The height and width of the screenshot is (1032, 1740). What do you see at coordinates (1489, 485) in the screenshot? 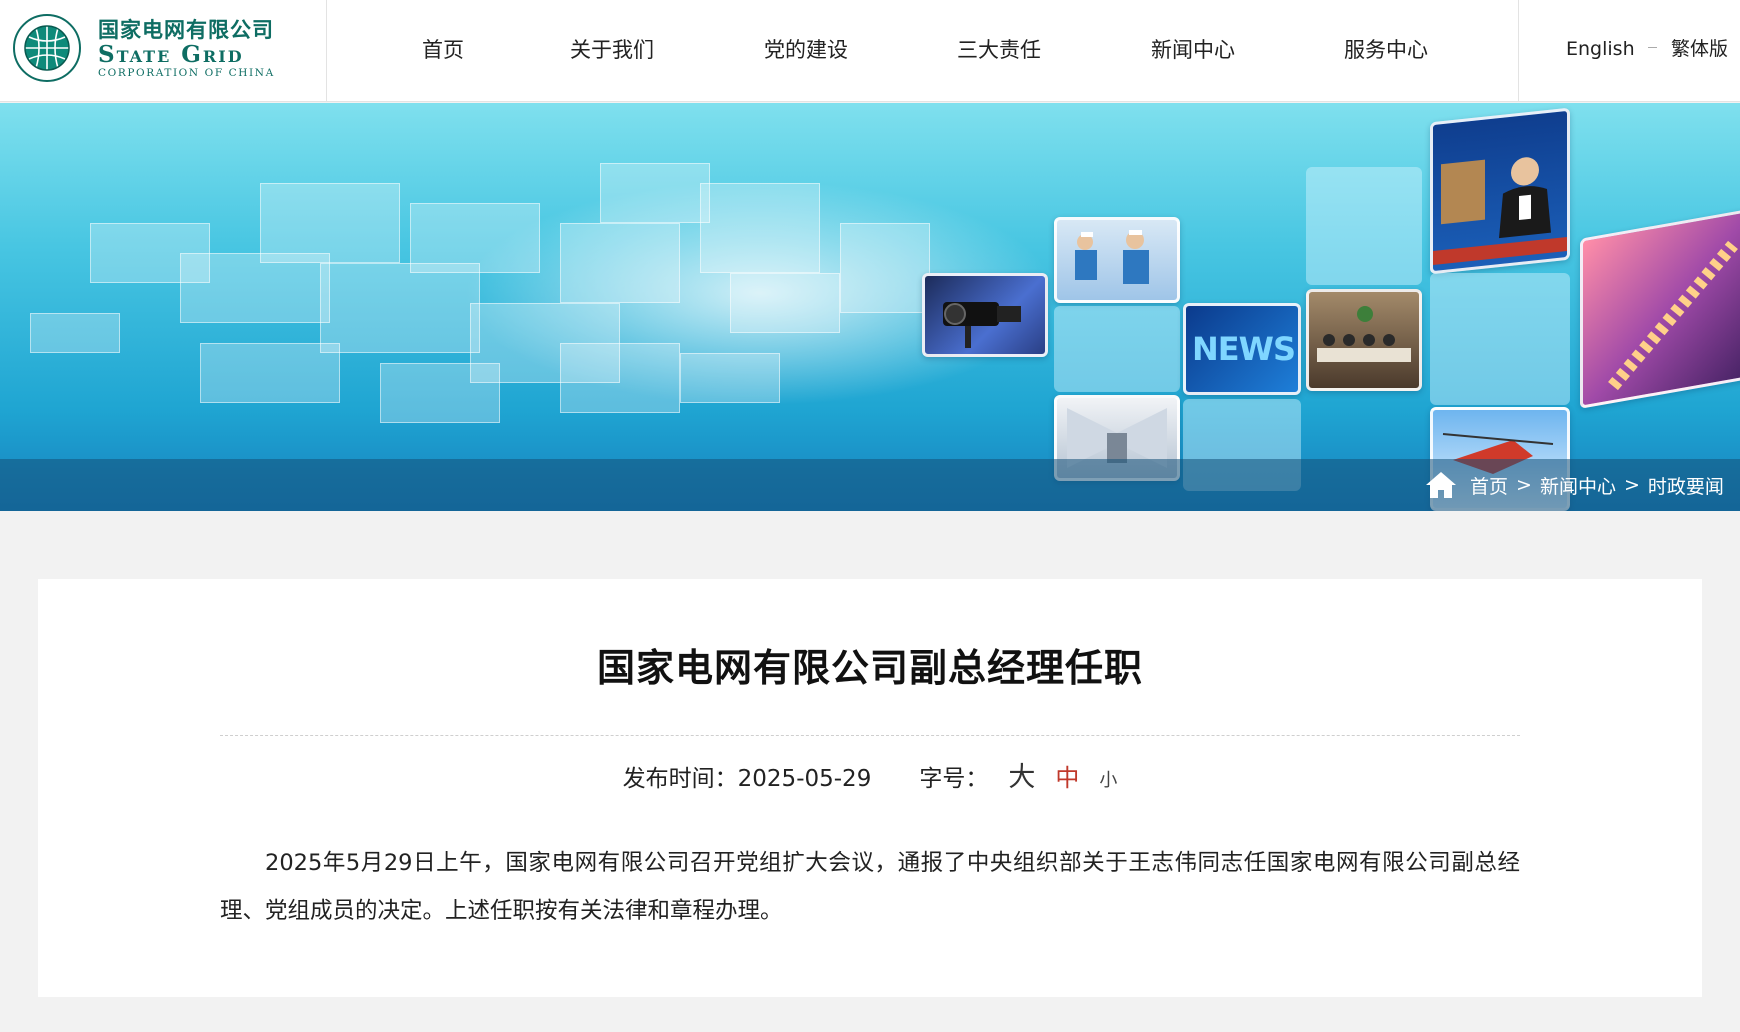
I see `breadcrumb-home: 首页` at bounding box center [1489, 485].